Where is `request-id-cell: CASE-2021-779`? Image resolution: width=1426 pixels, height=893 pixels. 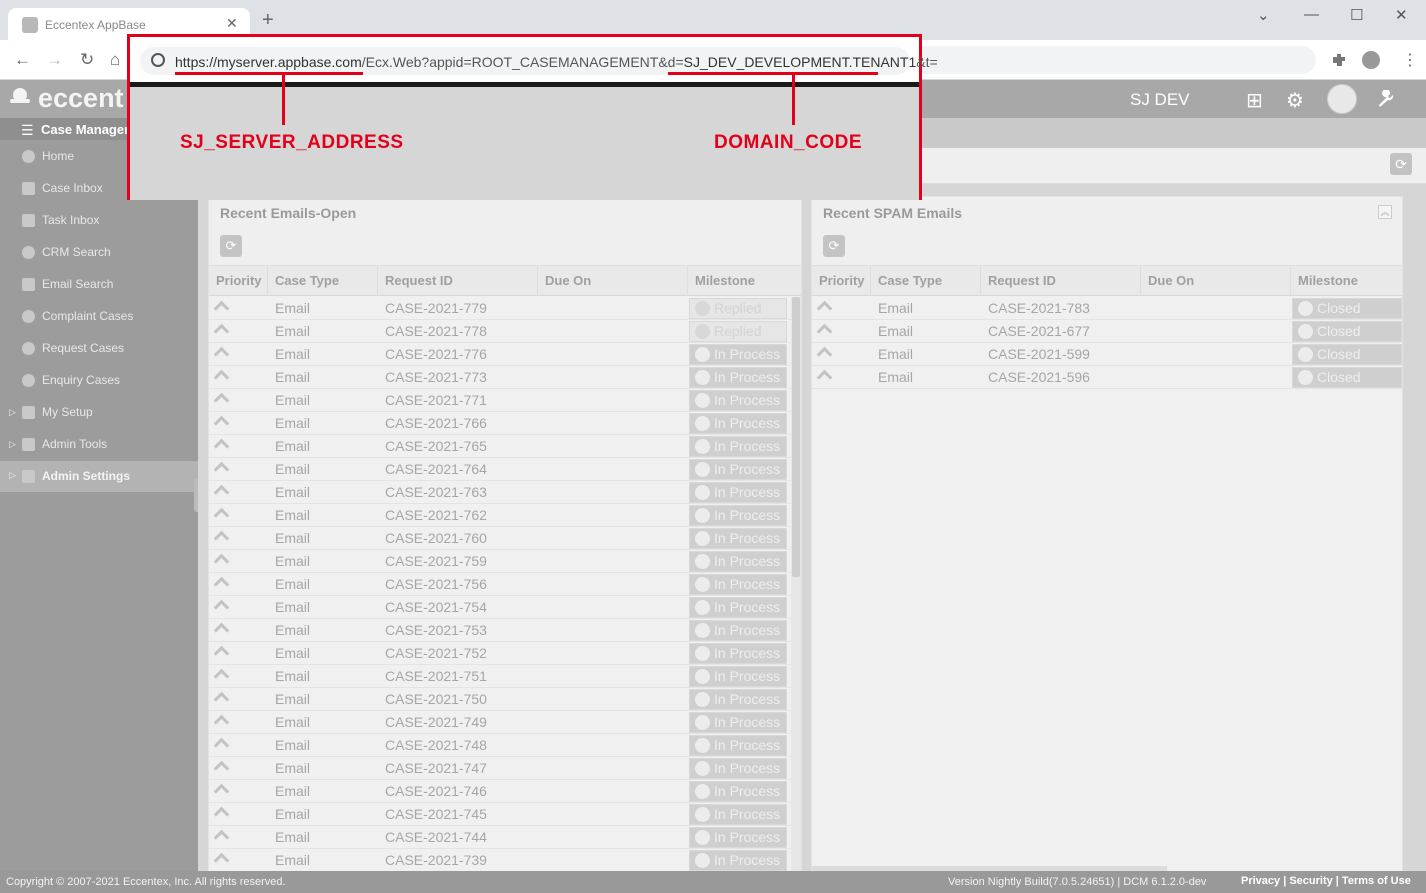
request-id-cell: CASE-2021-779 is located at coordinates (432, 308).